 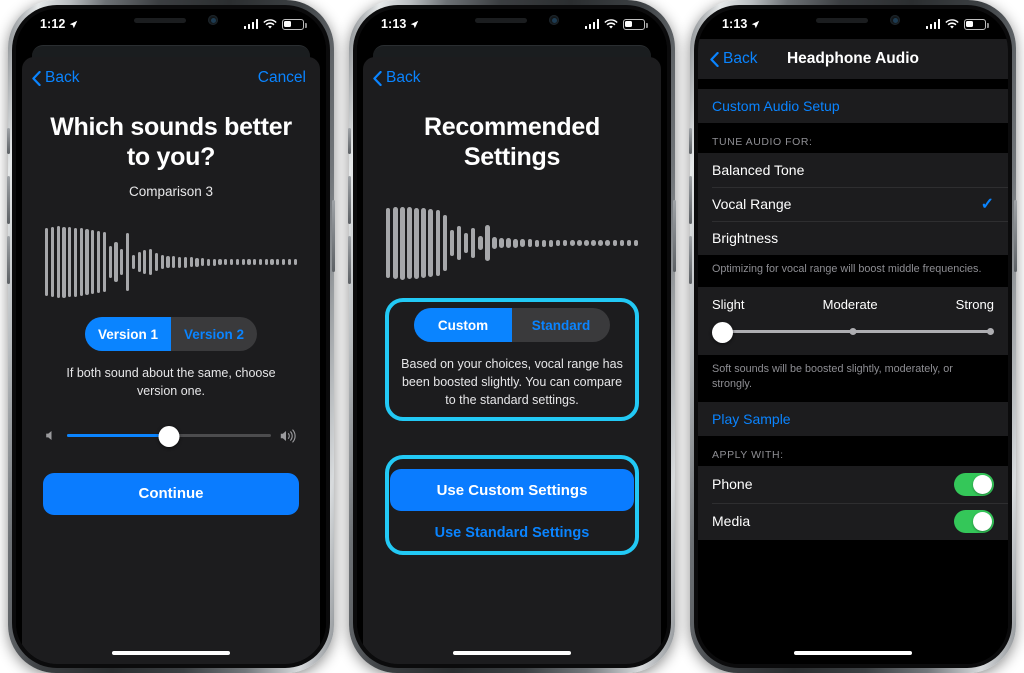 I want to click on strength-tick-strong, so click(x=990, y=332).